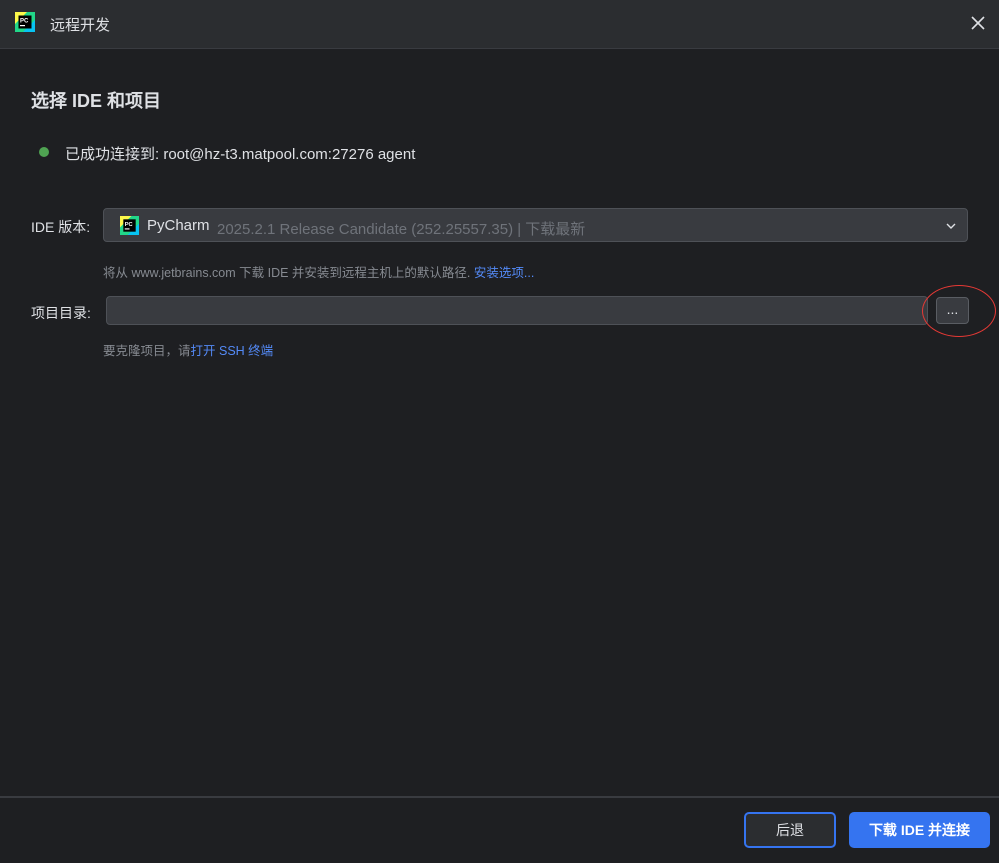  Describe the element at coordinates (517, 310) in the screenshot. I see `project-dir-input` at that location.